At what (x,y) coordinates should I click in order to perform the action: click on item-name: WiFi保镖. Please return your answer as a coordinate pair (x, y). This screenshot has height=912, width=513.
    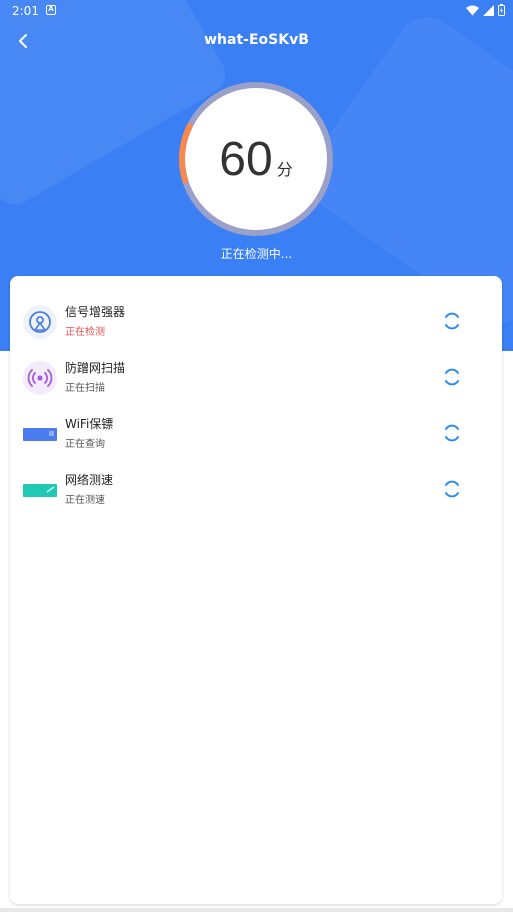
    Looking at the image, I should click on (89, 424).